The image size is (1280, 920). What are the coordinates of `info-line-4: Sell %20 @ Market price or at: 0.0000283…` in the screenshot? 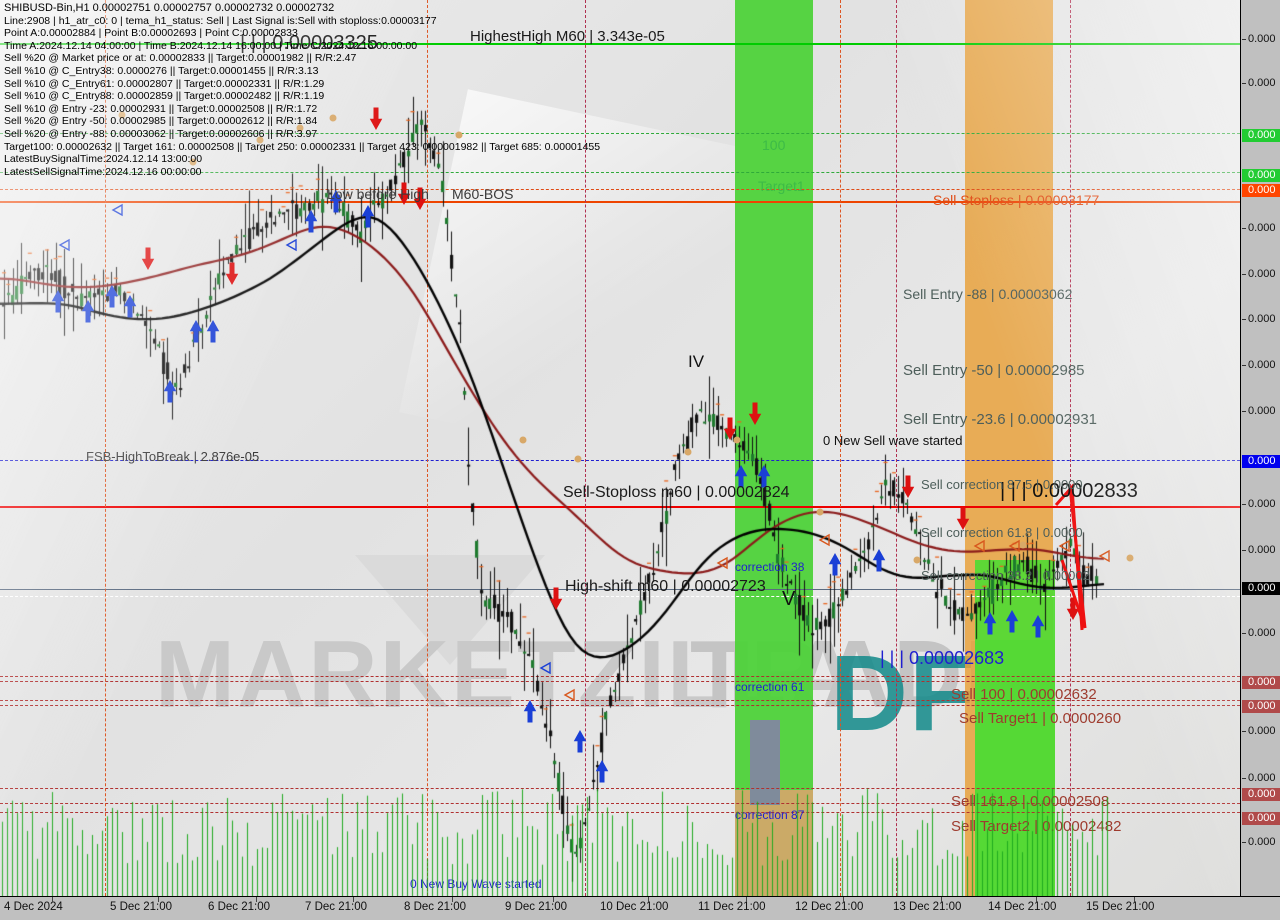 It's located at (180, 58).